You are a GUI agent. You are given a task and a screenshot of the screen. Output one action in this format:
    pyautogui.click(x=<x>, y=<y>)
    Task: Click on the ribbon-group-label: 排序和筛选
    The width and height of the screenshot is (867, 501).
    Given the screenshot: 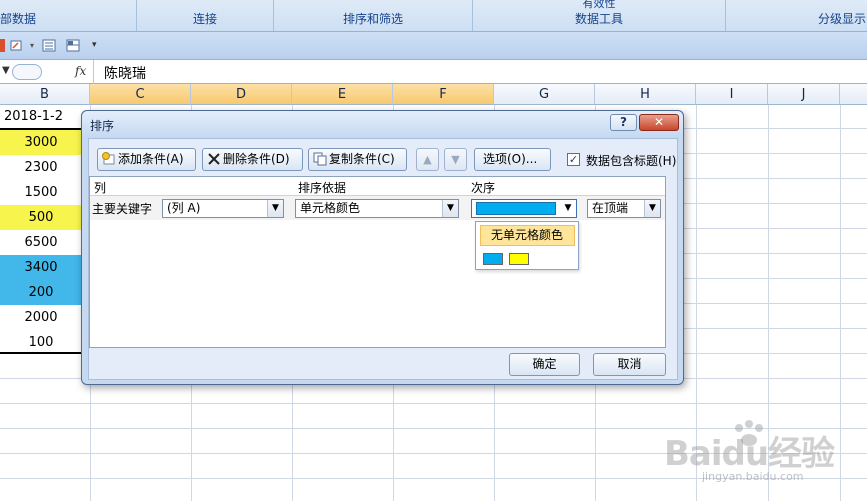 What is the action you would take?
    pyautogui.click(x=372, y=19)
    